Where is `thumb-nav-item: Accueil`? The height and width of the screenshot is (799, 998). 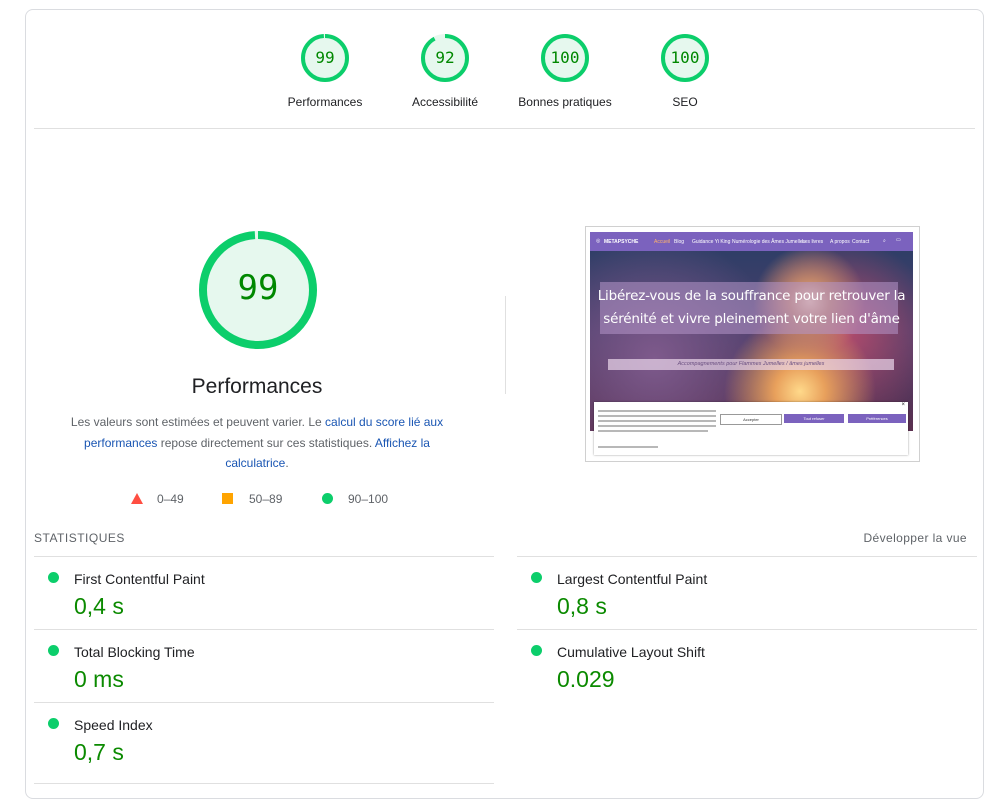 thumb-nav-item: Accueil is located at coordinates (662, 242).